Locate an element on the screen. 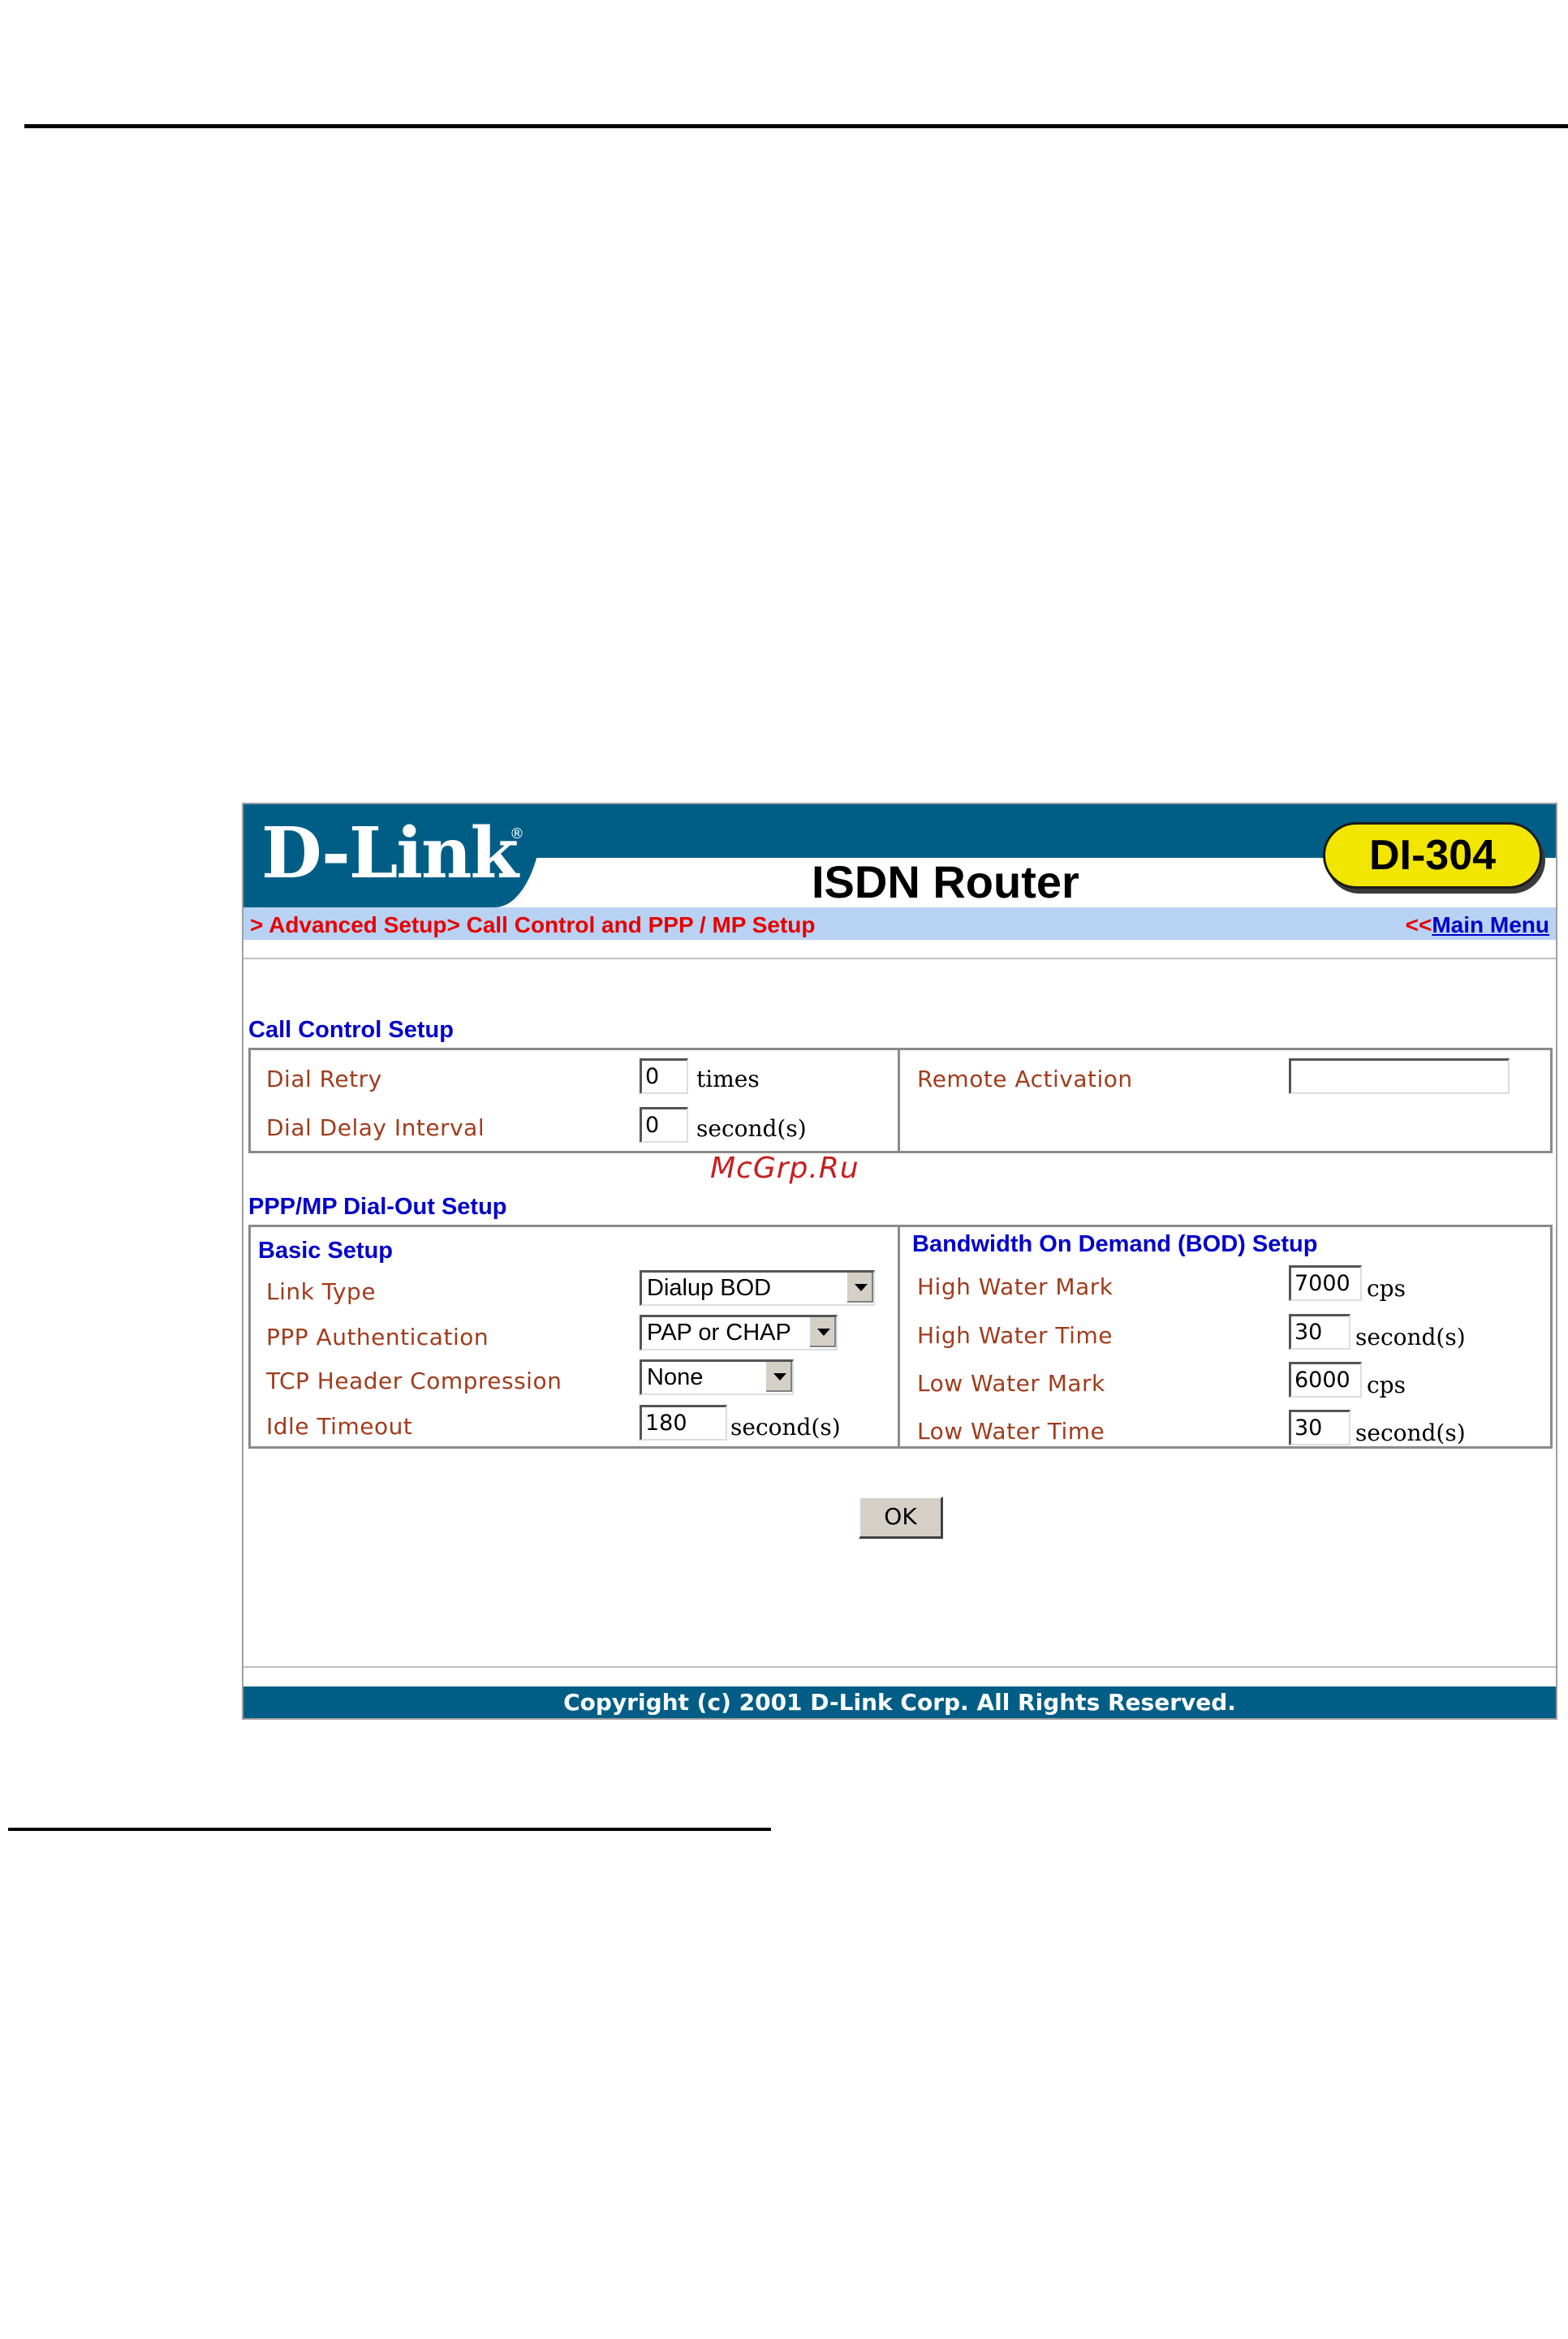  low-water-mark-input: 6000 is located at coordinates (1326, 1380).